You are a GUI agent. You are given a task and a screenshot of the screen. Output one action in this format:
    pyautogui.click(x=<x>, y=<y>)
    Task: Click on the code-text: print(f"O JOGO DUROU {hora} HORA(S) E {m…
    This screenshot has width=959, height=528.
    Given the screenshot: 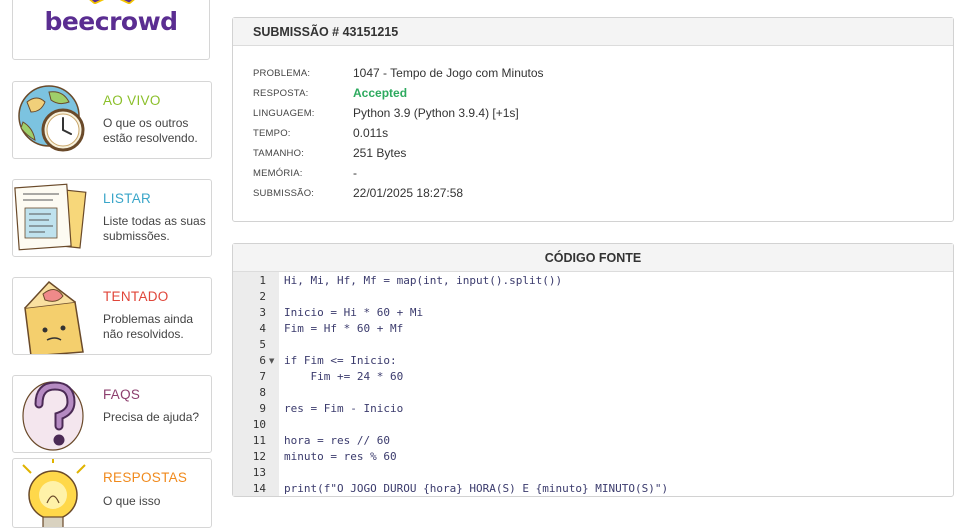 What is the action you would take?
    pyautogui.click(x=476, y=488)
    